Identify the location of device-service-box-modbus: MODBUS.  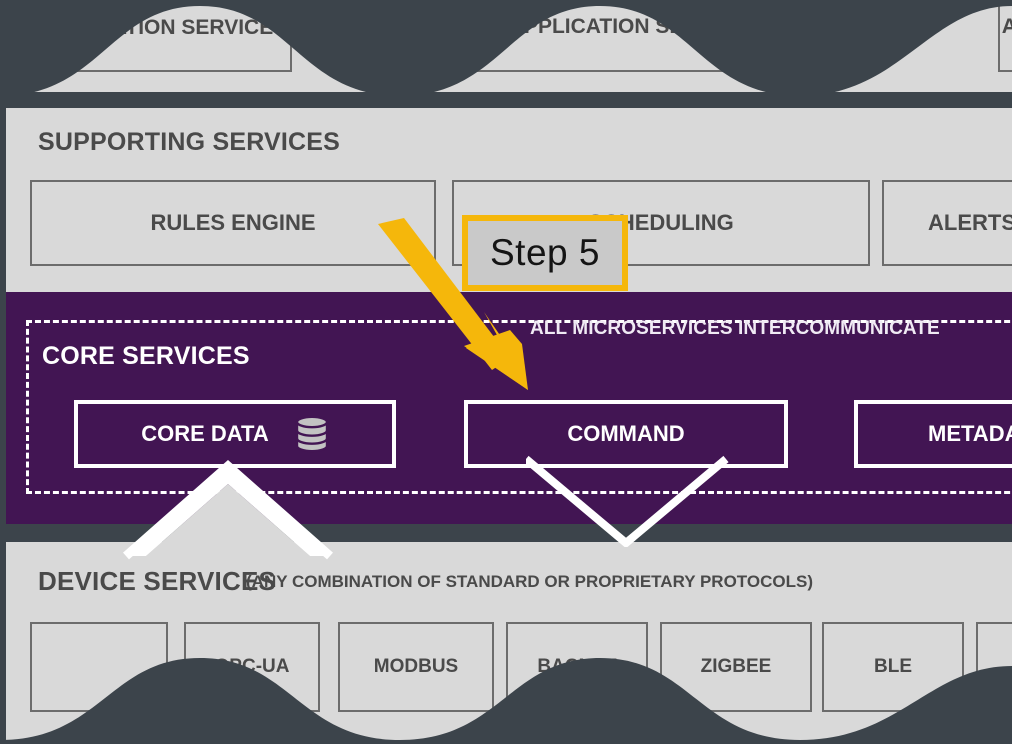
(416, 667).